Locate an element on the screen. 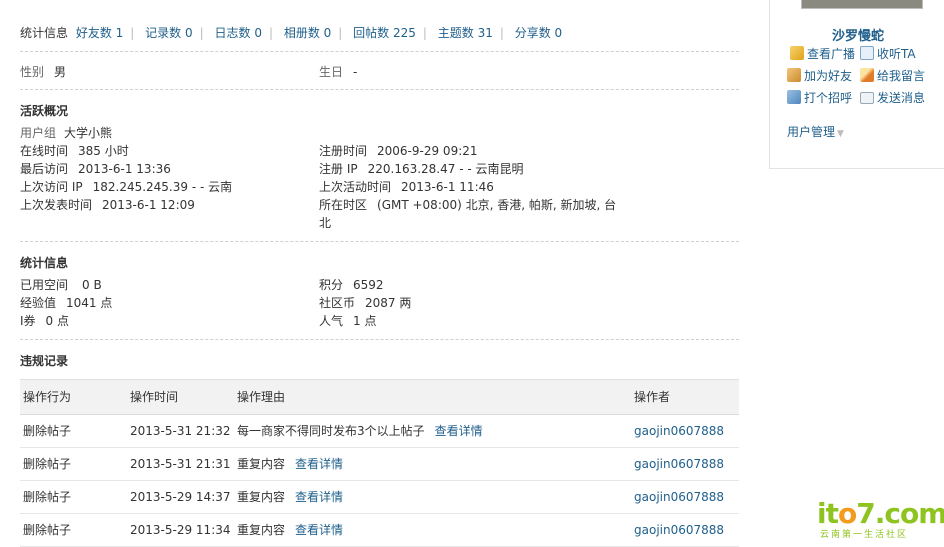 The height and width of the screenshot is (547, 944). row-time: 2013-5-29 11:34 is located at coordinates (180, 530).